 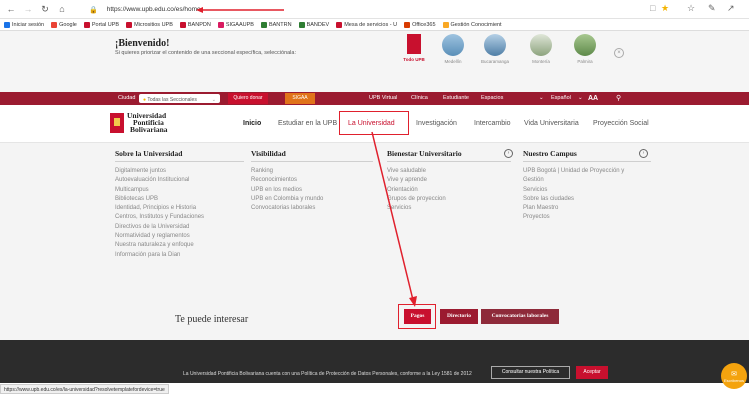 What do you see at coordinates (419, 98) in the screenshot?
I see `link-clinica: Clínica` at bounding box center [419, 98].